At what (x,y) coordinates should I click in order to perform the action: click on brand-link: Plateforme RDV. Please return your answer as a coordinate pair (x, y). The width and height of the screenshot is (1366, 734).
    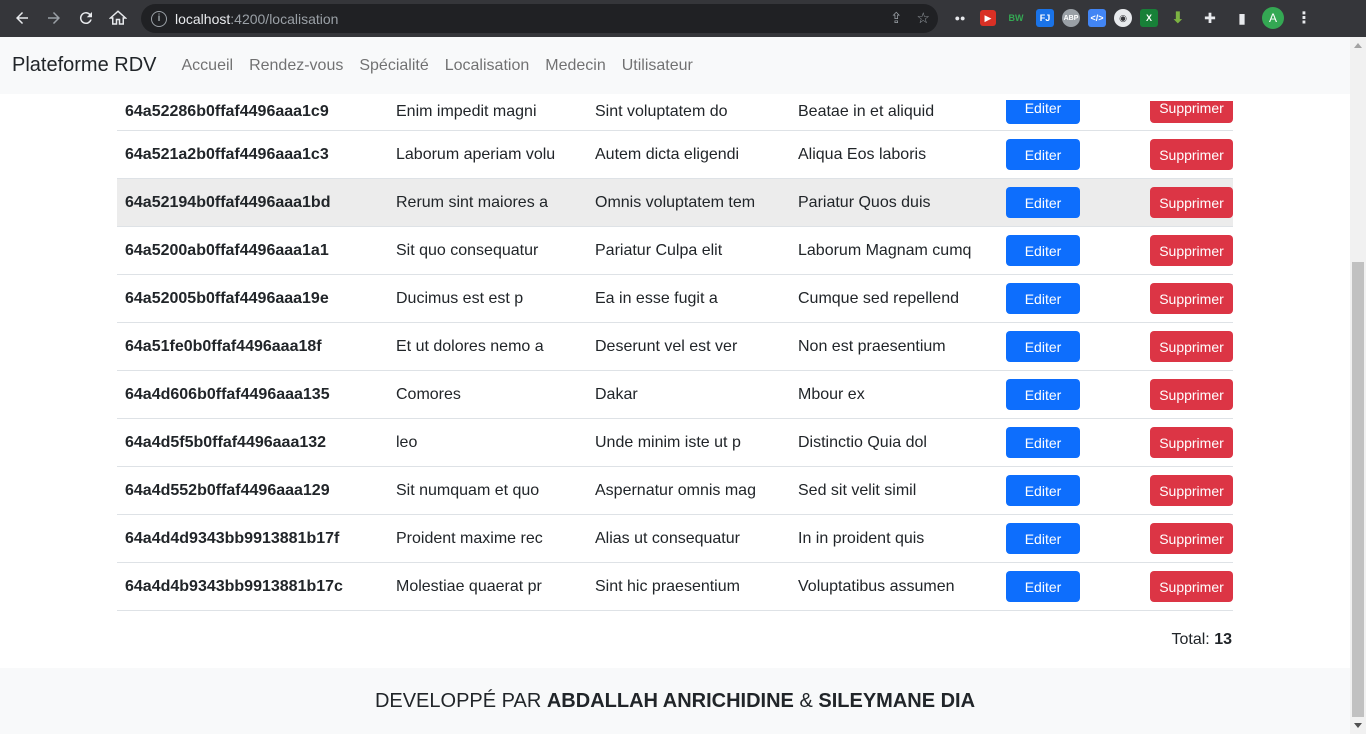
    Looking at the image, I should click on (84, 65).